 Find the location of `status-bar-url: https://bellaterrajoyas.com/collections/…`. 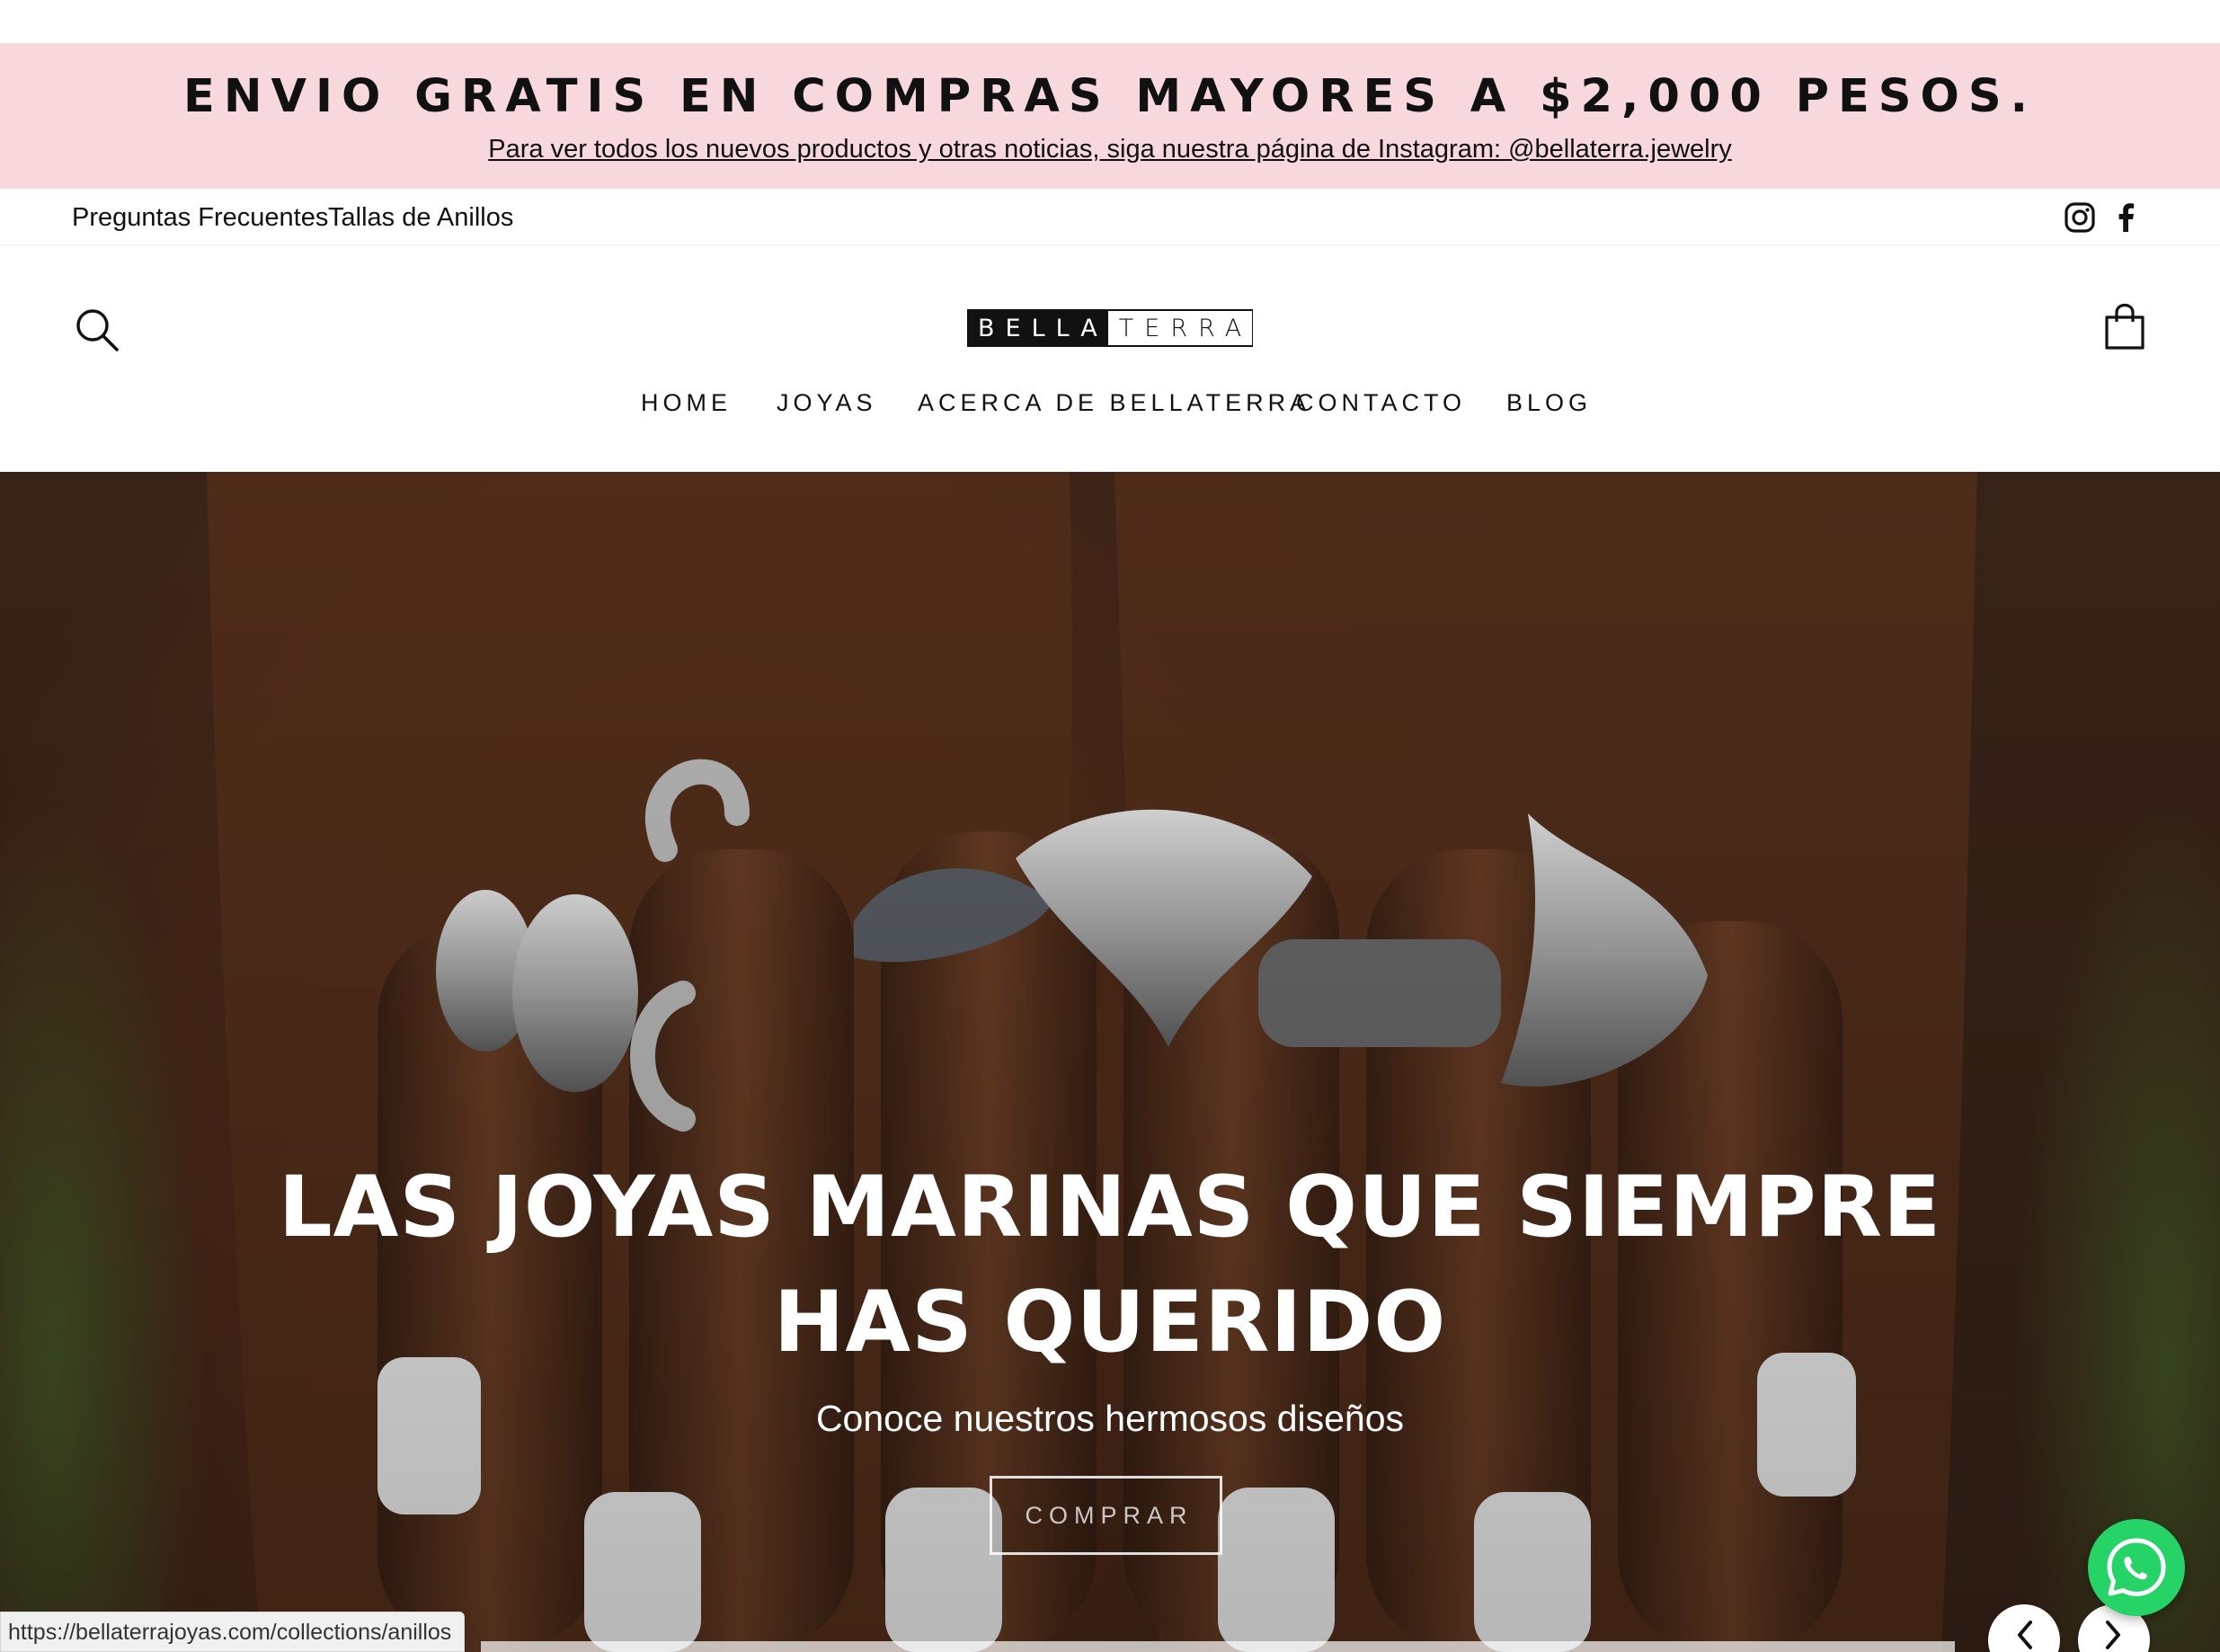

status-bar-url: https://bellaterrajoyas.com/collections/… is located at coordinates (233, 1632).